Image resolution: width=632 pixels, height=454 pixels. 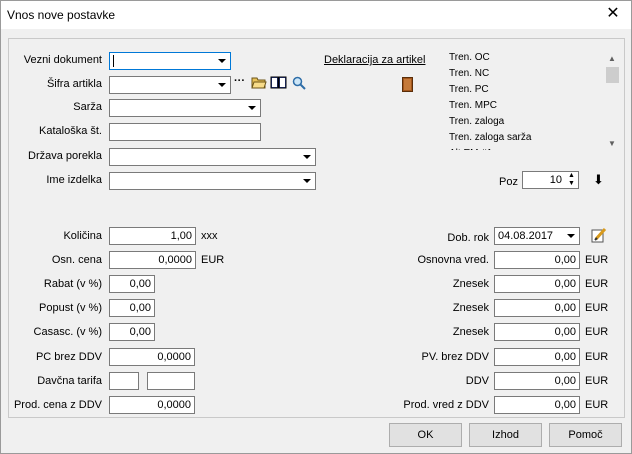 What do you see at coordinates (152, 236) in the screenshot?
I see `kolicina-input: 1,00` at bounding box center [152, 236].